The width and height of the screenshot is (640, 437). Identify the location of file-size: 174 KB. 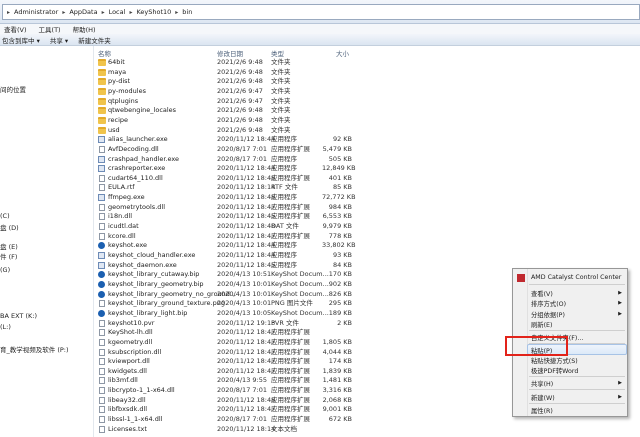
(340, 361).